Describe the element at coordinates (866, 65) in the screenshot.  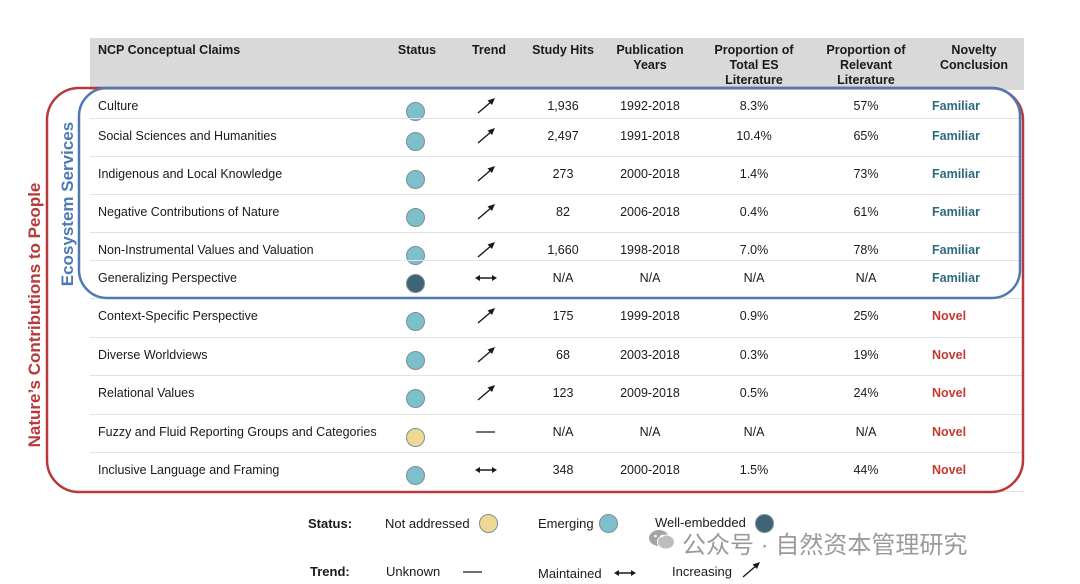
I see `header-relevant: Proportion of Relevant Literature` at that location.